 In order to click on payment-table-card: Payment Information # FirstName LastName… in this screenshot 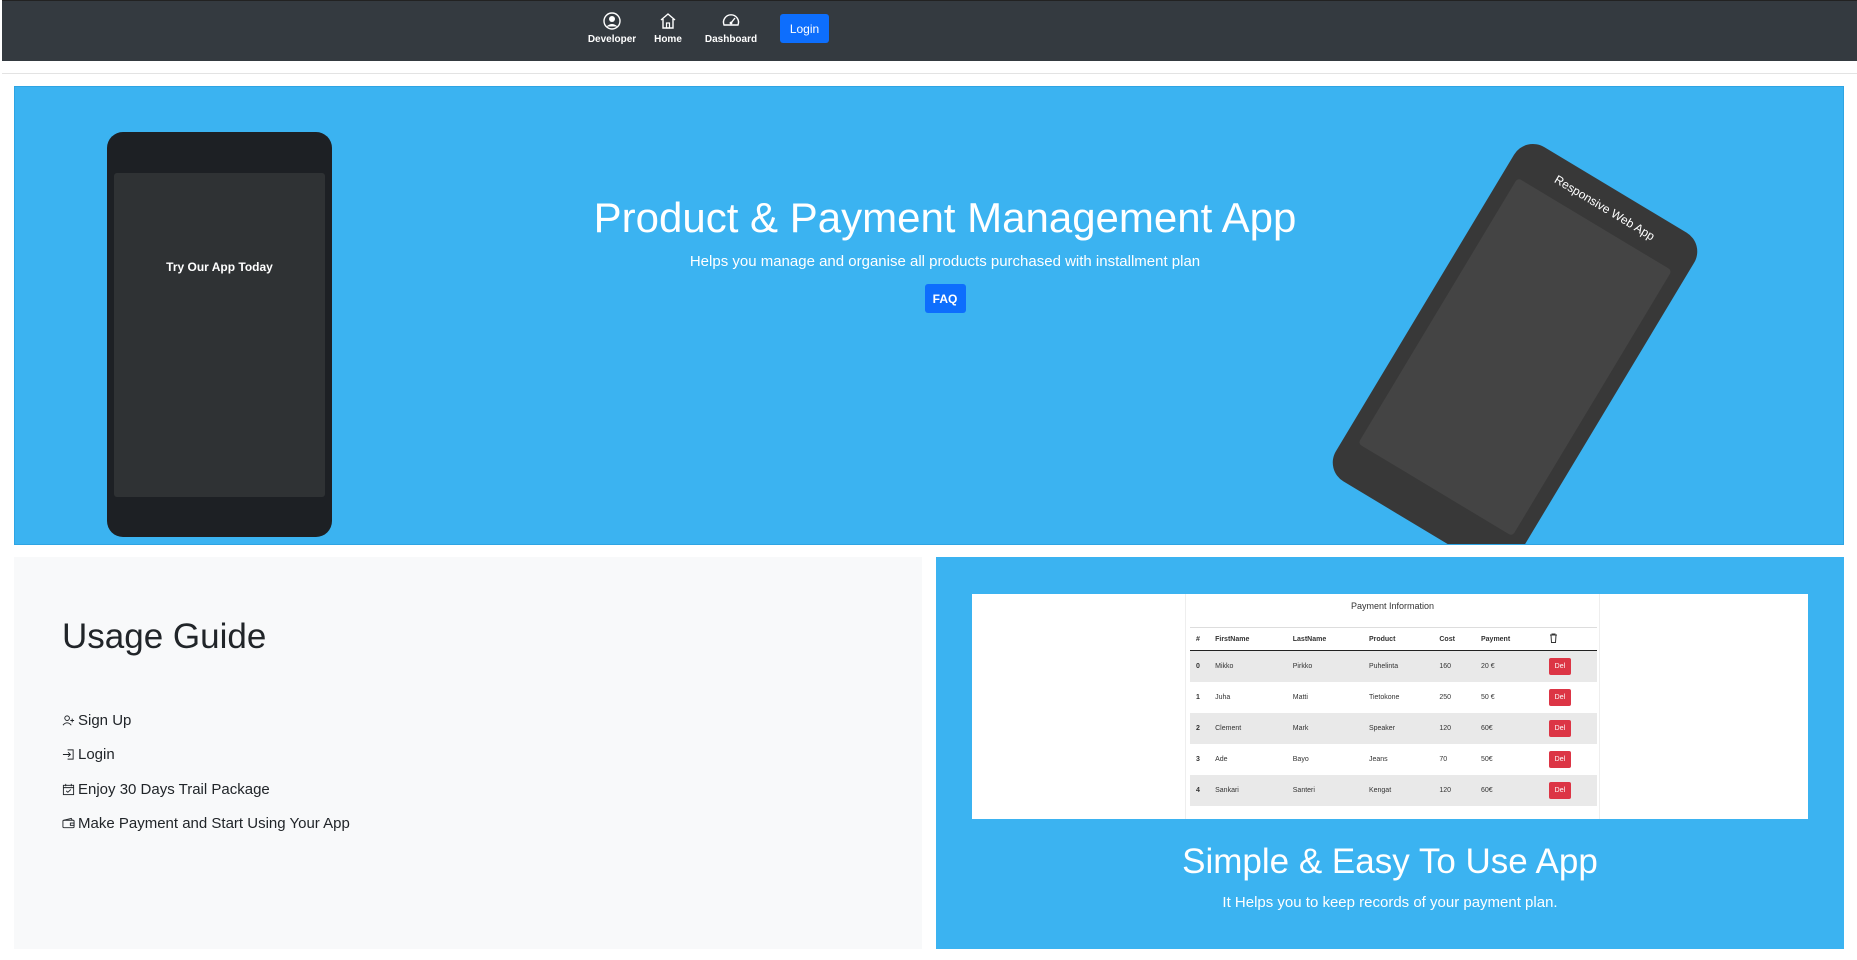, I will do `click(1392, 706)`.